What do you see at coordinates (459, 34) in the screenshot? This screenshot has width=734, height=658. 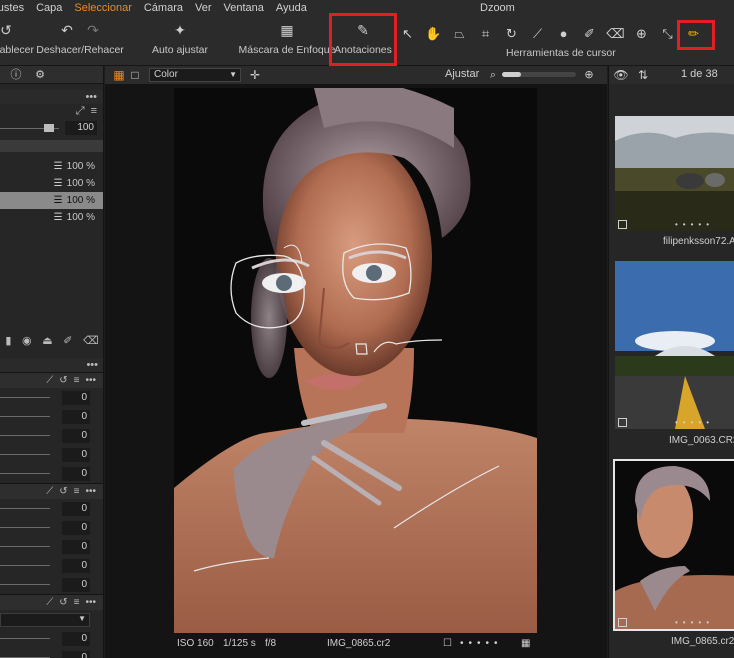 I see `keystone-icon: ⏢` at bounding box center [459, 34].